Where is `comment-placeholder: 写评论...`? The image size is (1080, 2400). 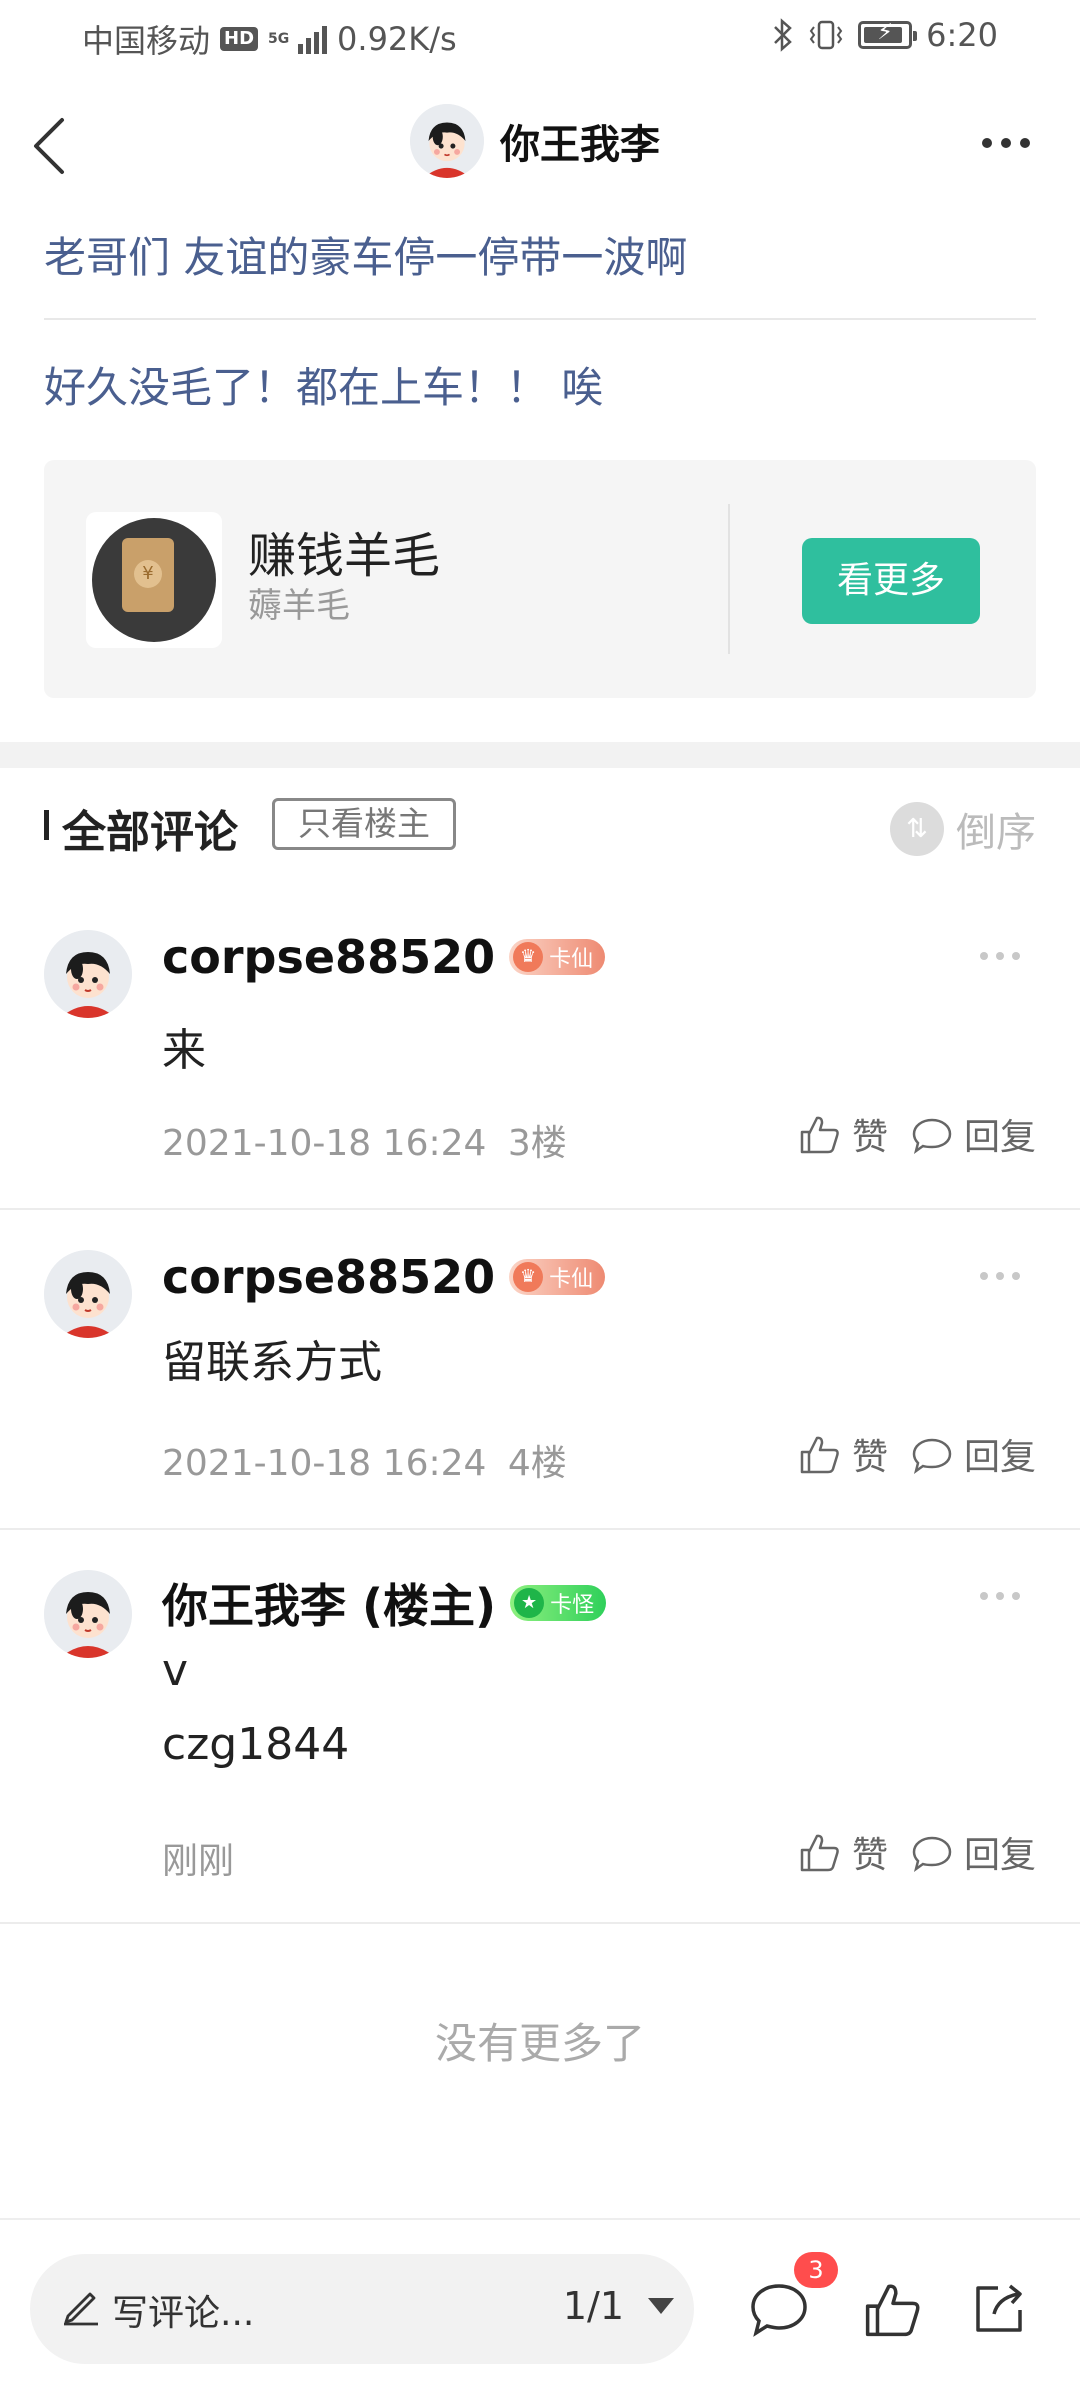
comment-placeholder: 写评论... is located at coordinates (183, 2313).